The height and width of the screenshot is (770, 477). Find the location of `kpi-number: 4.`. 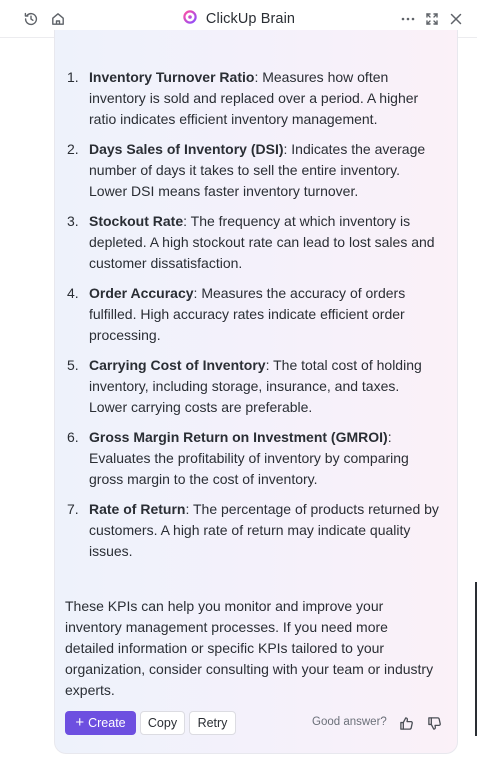

kpi-number: 4. is located at coordinates (73, 293).